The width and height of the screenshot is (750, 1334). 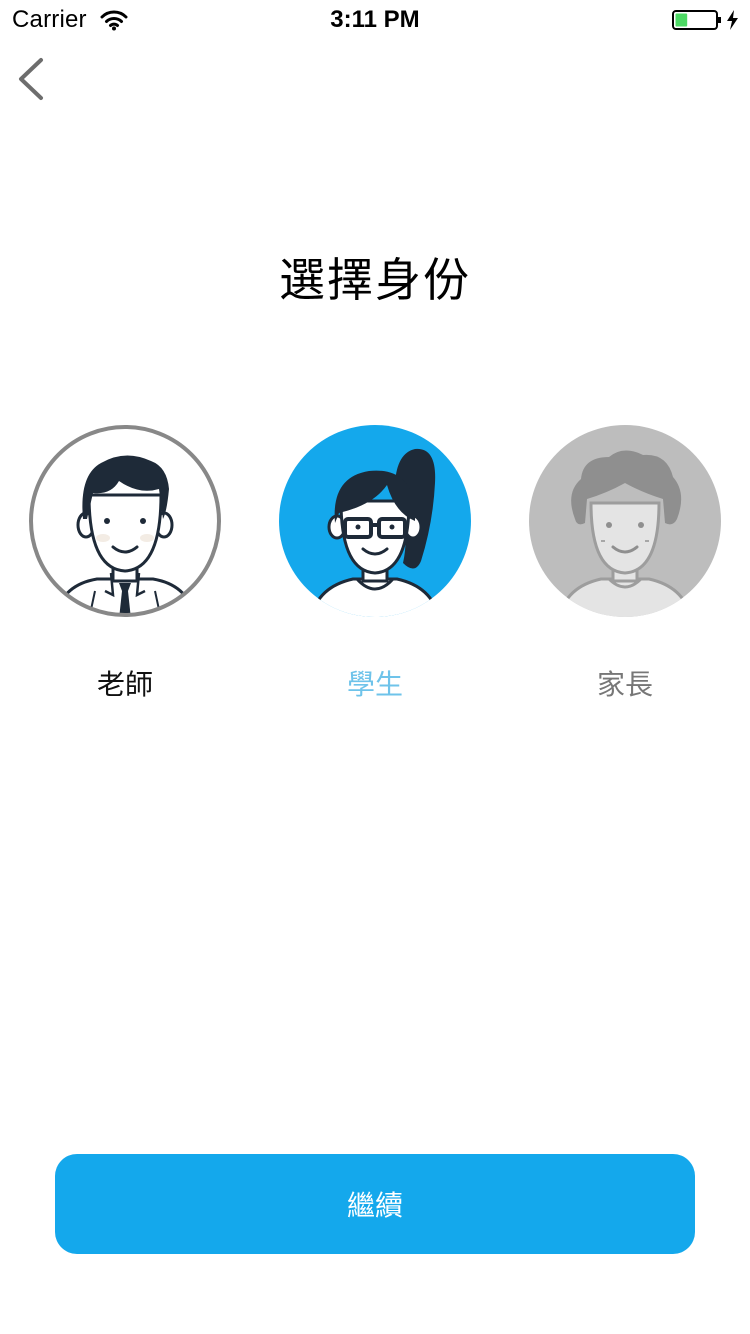 I want to click on role-option-parent: 家長, so click(x=625, y=561).